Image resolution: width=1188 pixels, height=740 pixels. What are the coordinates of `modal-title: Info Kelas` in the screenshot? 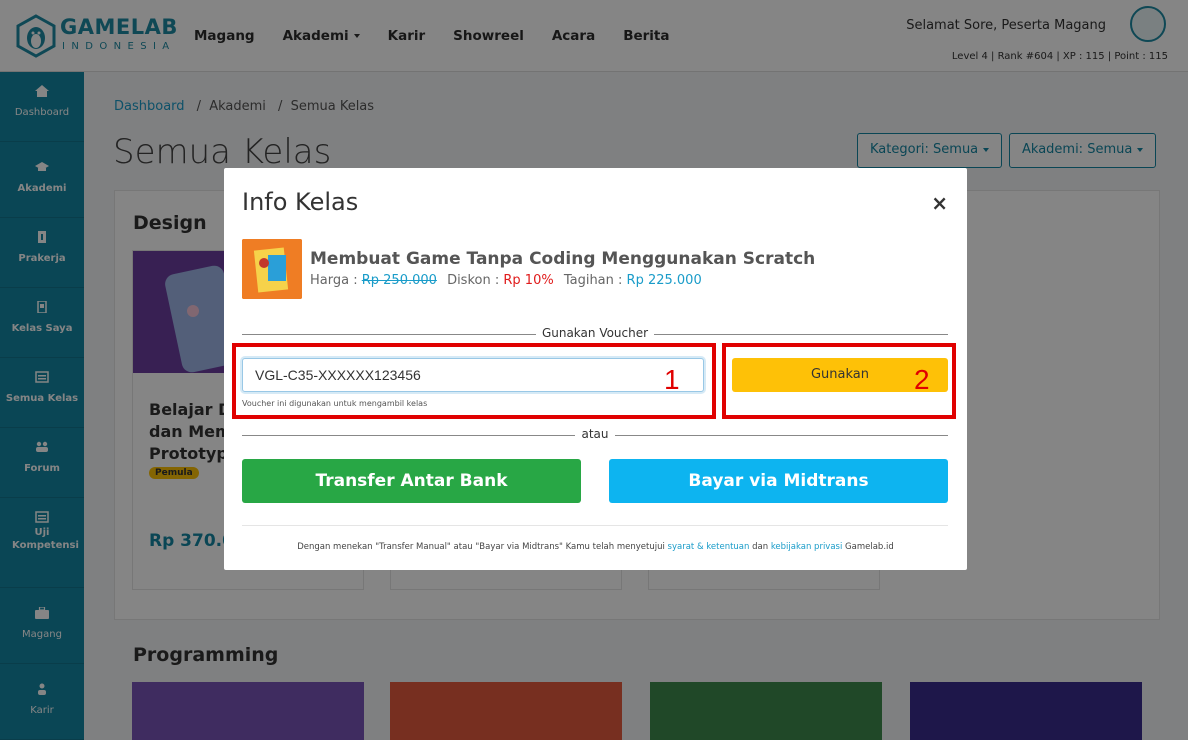 It's located at (300, 202).